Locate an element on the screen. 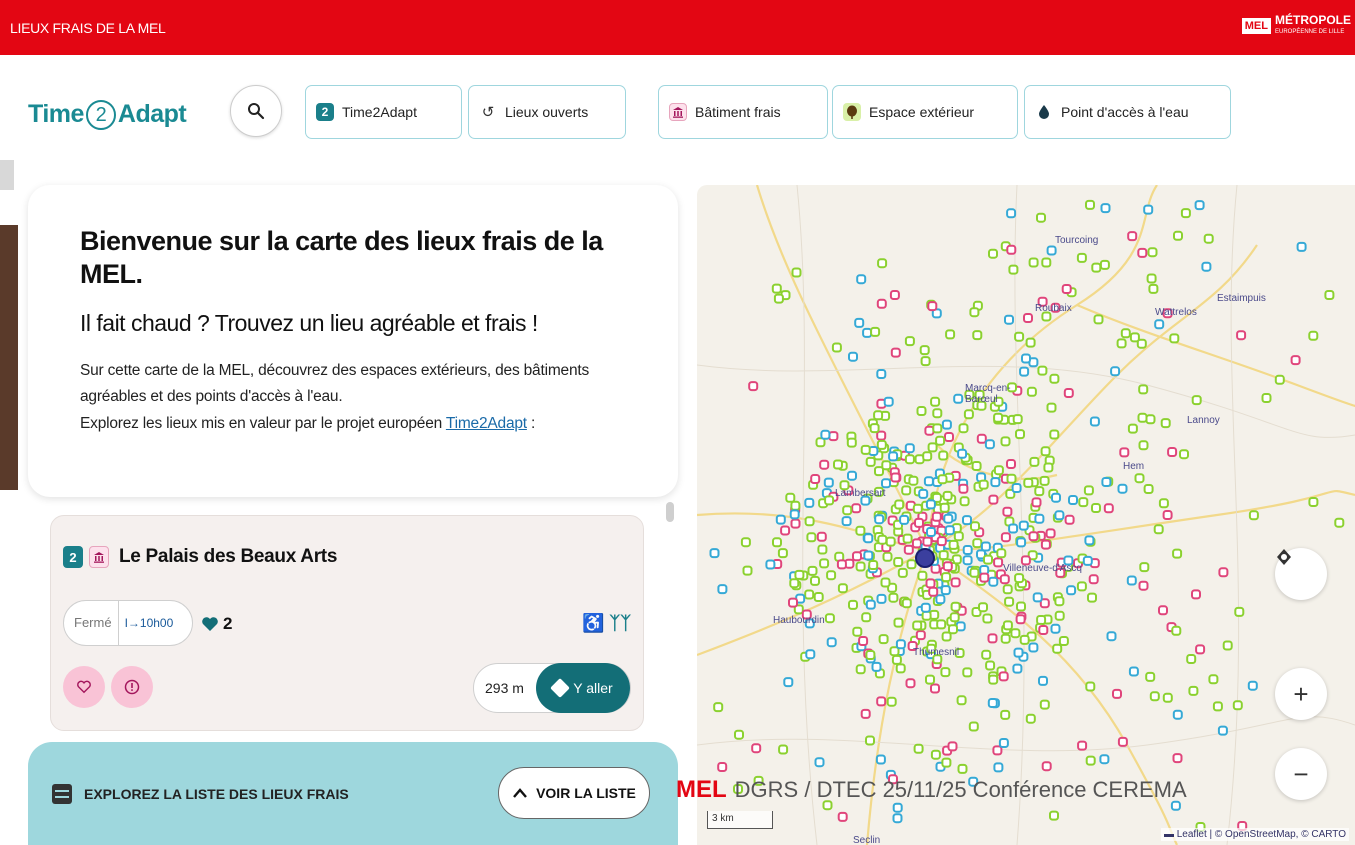  mel-logo: MEL MÉTROPOLE EUROPÉENNE DE LILLE is located at coordinates (1296, 26).